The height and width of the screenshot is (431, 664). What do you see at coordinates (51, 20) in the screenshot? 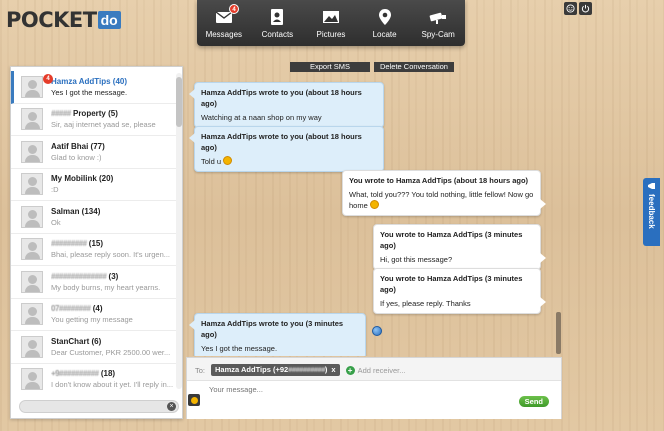
I see `logo-text: POCKET` at bounding box center [51, 20].